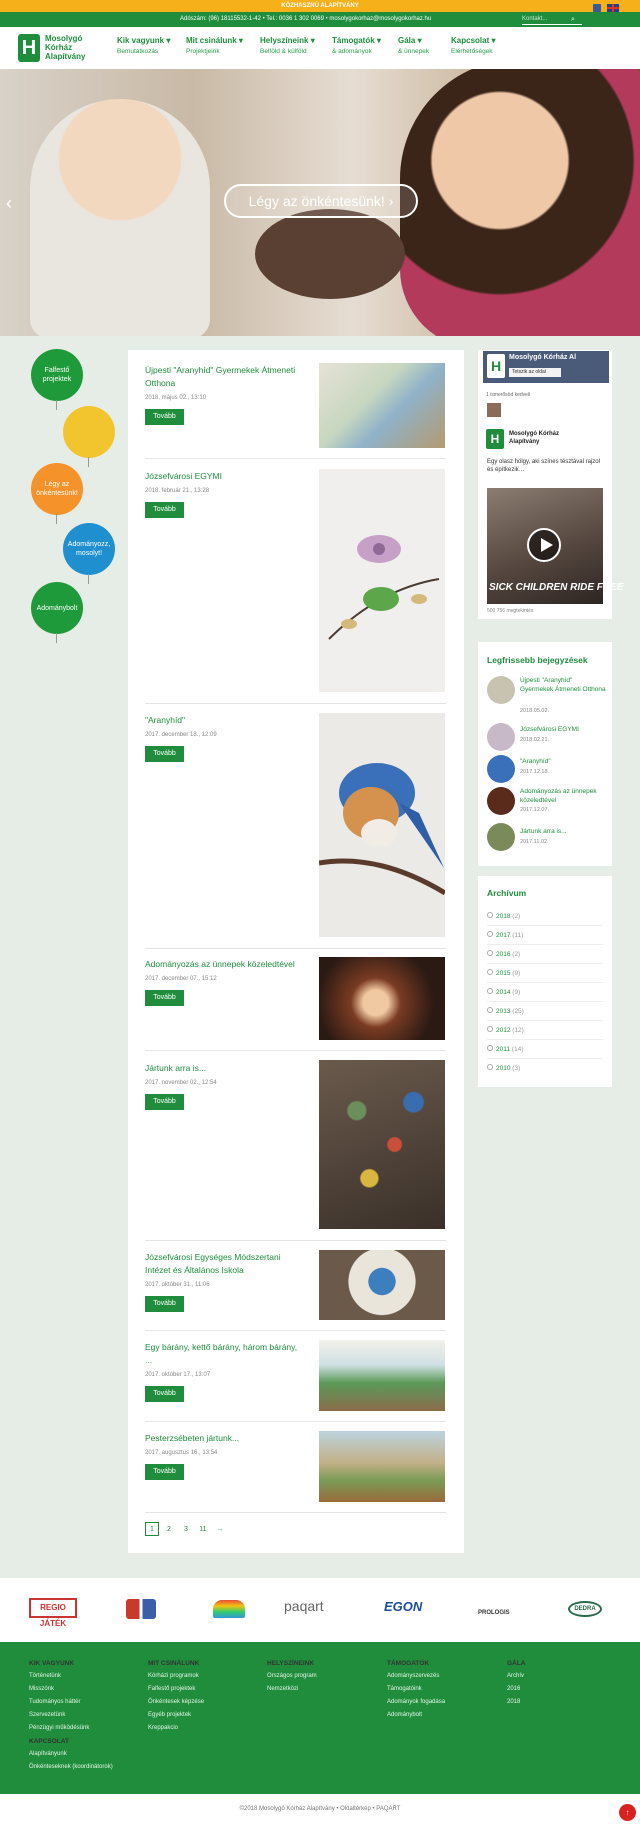 This screenshot has width=640, height=1824. I want to click on nav-helyszineink: Helyszíneink ▾ Belföld & külföld, so click(287, 45).